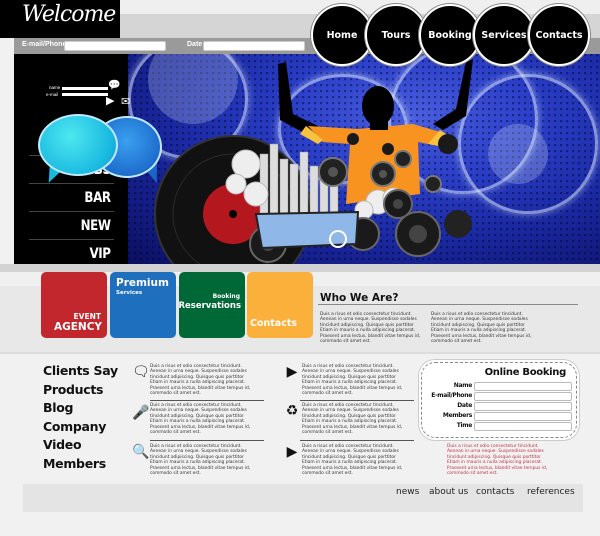  What do you see at coordinates (396, 35) in the screenshot?
I see `nav-tours: Tours` at bounding box center [396, 35].